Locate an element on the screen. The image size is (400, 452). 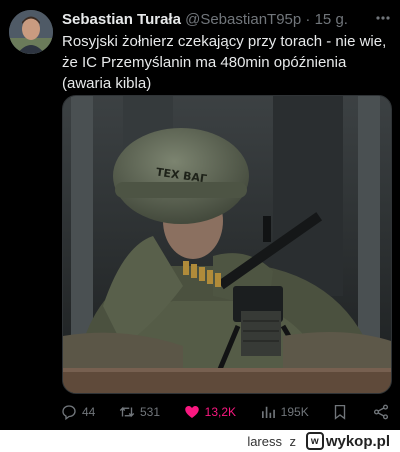
retweet-button: 531 is located at coordinates (139, 412).